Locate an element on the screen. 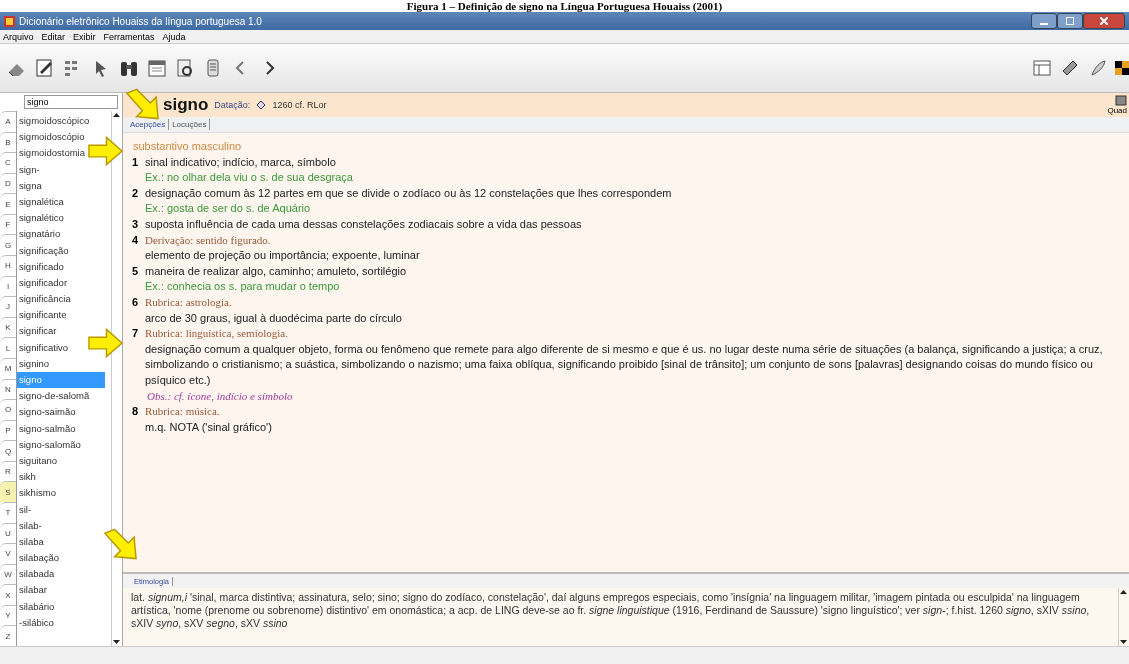  diamond-icon is located at coordinates (261, 105).